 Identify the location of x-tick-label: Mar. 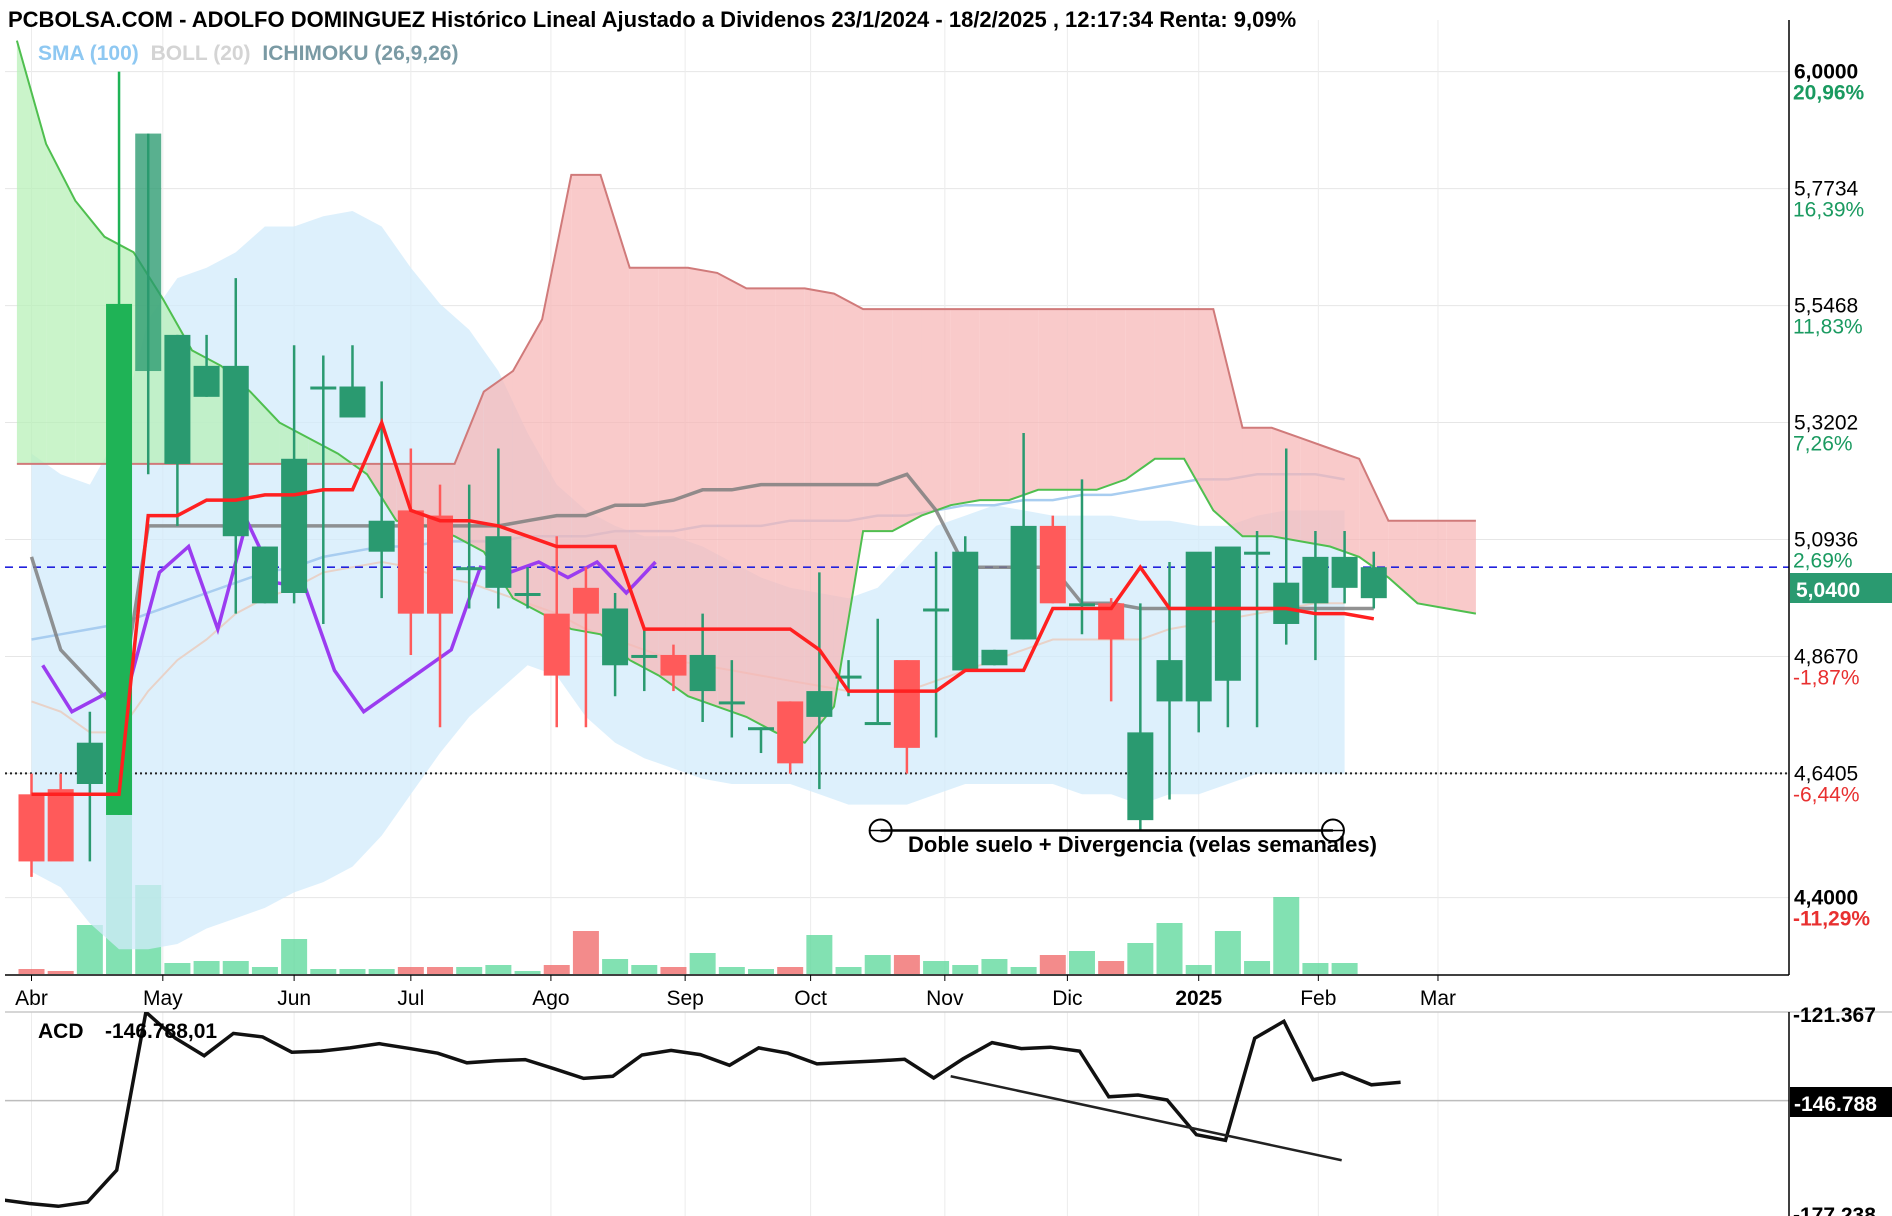
(1438, 998).